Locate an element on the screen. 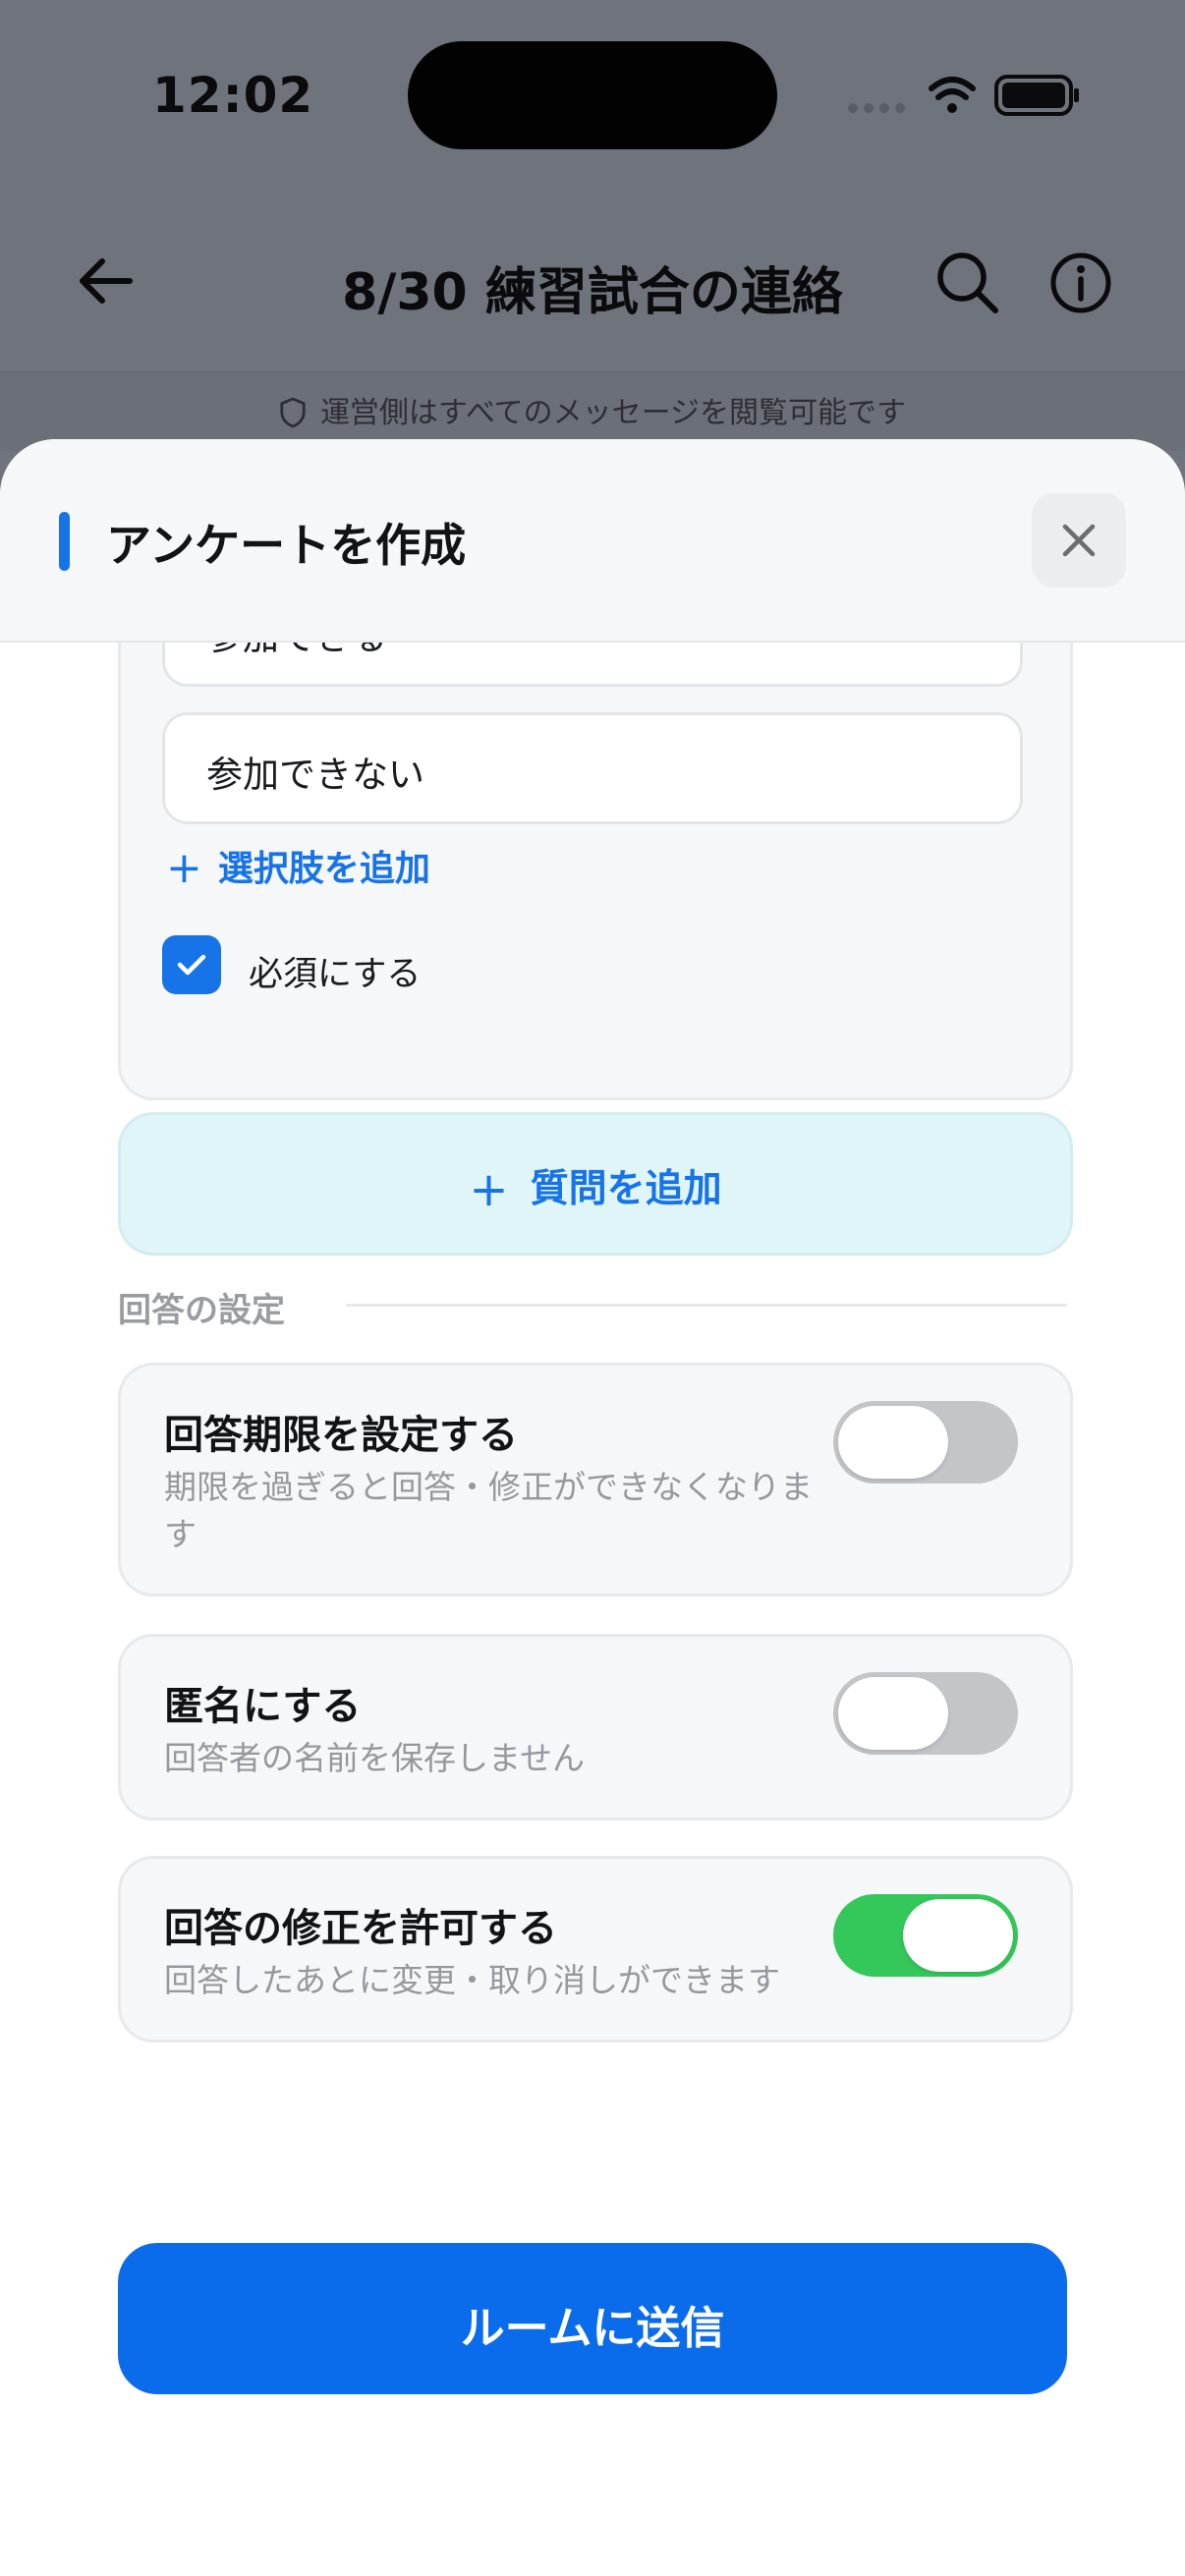 This screenshot has height=2576, width=1185. checkmark-icon is located at coordinates (192, 965).